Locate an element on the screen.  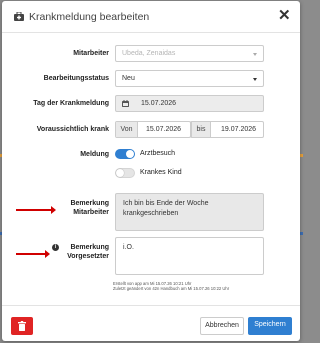
bemerkung-vorgesetzter-label-1: Bemerkung is located at coordinates (89, 247).